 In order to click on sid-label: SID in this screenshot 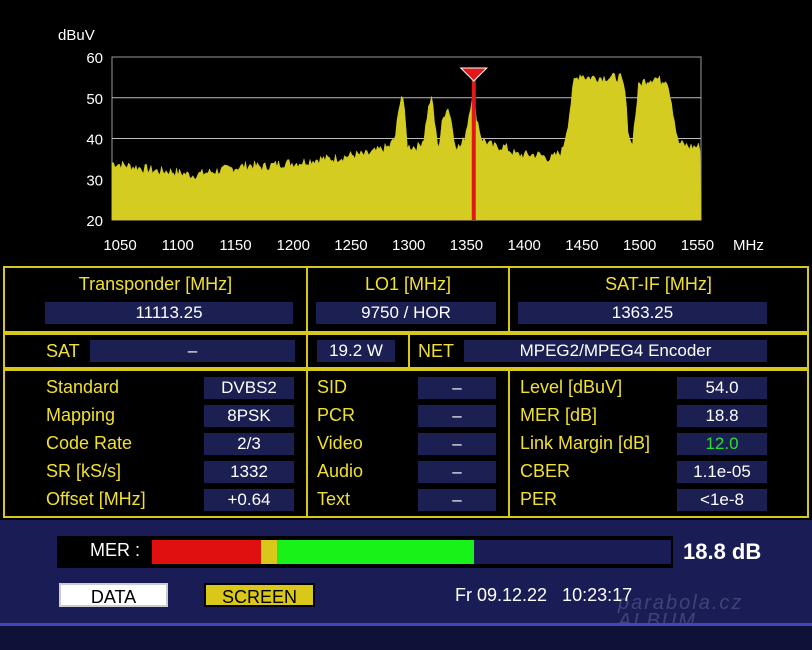, I will do `click(332, 387)`.